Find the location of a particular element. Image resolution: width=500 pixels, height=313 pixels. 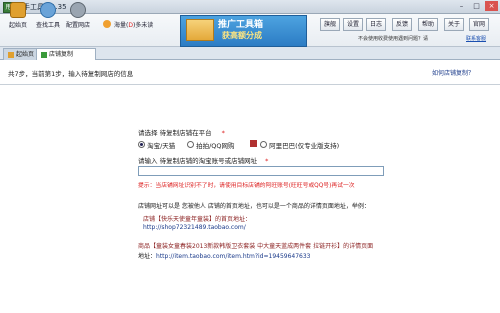

toolbox-icon is located at coordinates (200, 30).